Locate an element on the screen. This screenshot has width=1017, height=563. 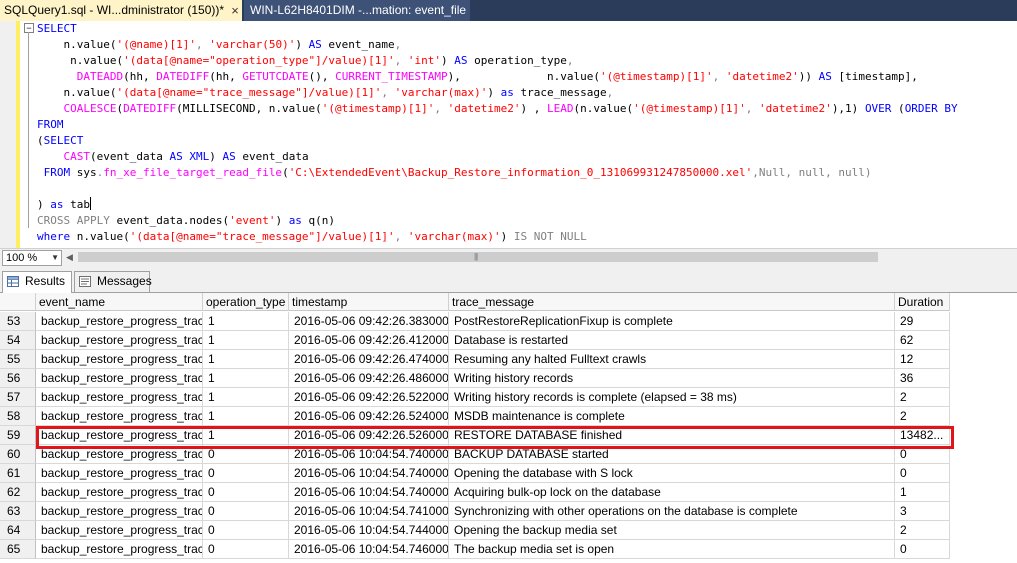
cell-timestamp: 2016-05-06 09:42:26.5260000 is located at coordinates (369, 435).